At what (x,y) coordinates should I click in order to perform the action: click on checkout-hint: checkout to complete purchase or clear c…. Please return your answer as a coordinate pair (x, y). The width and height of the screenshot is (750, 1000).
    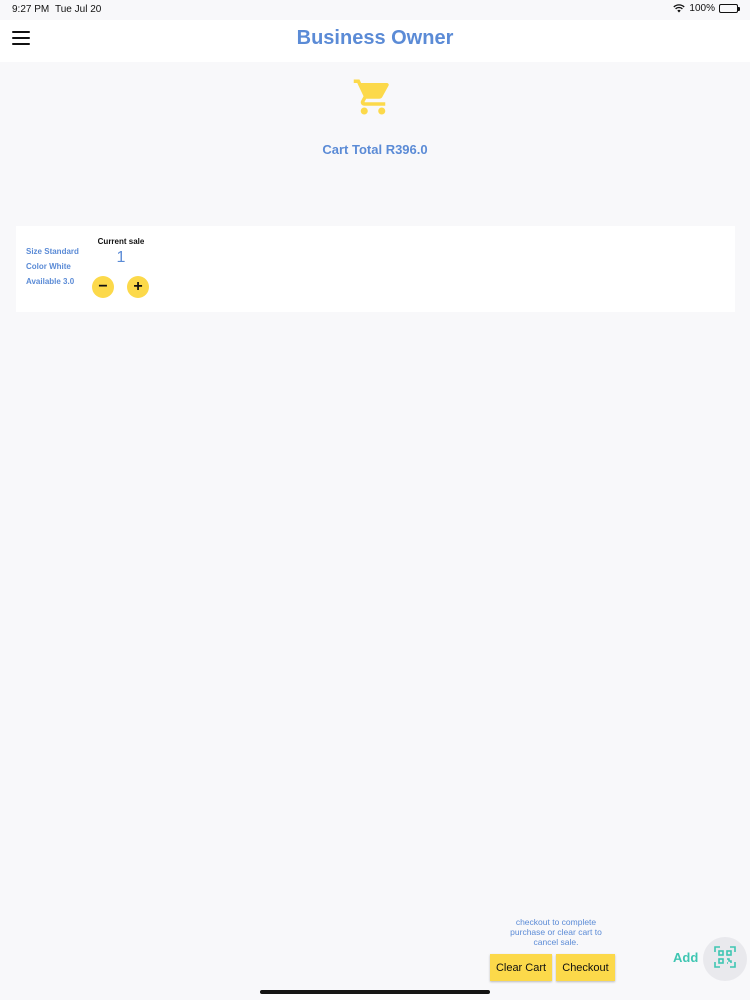
    Looking at the image, I should click on (556, 932).